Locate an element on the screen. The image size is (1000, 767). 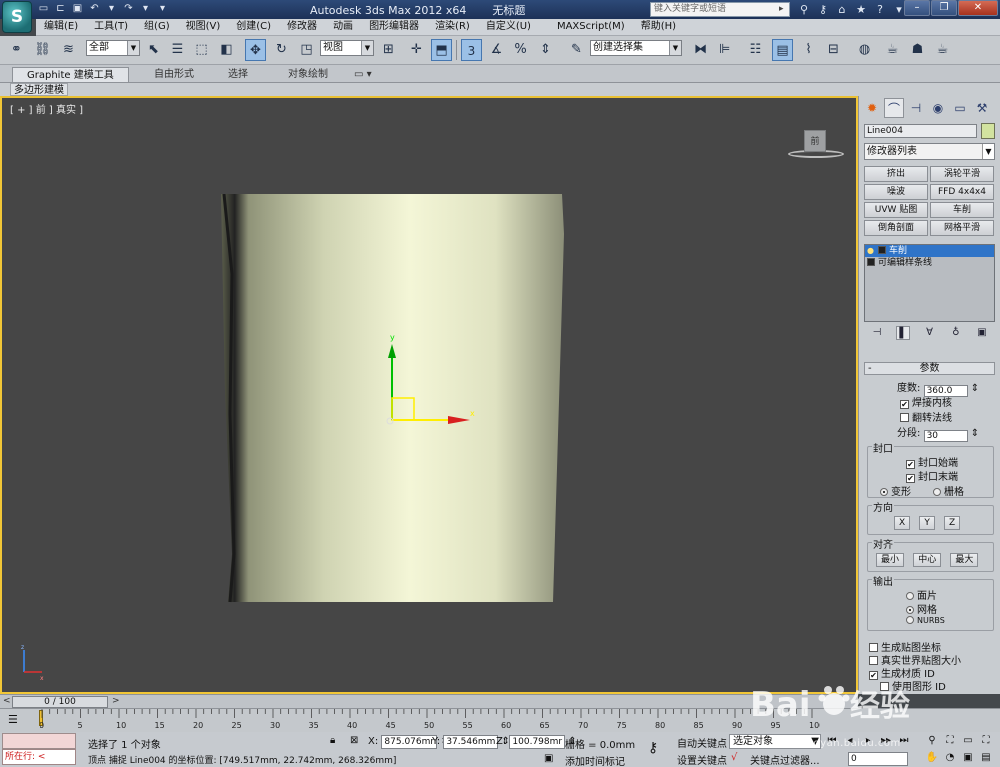
show-end-result-icon: ▌ is located at coordinates (903, 333).